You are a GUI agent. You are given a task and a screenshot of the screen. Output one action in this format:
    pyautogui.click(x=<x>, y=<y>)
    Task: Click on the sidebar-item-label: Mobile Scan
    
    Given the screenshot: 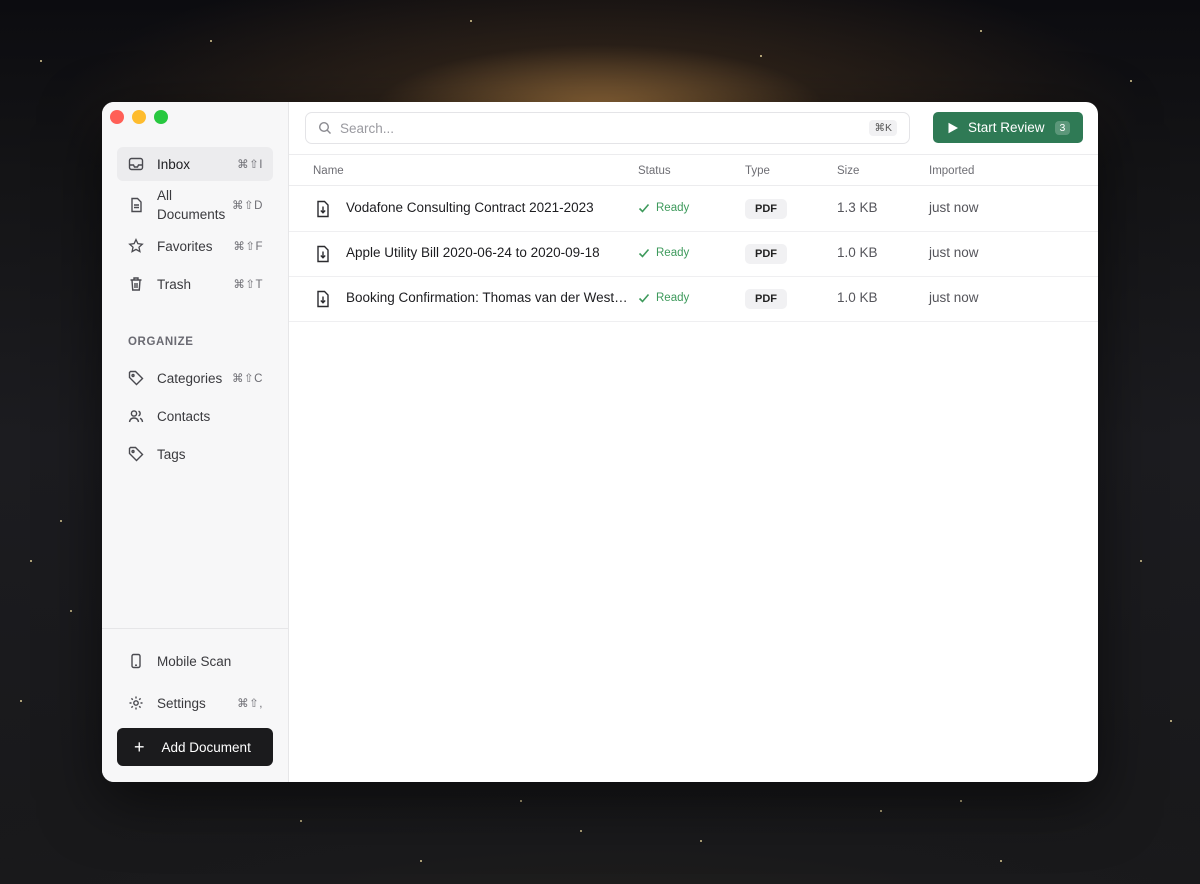 What is the action you would take?
    pyautogui.click(x=194, y=661)
    